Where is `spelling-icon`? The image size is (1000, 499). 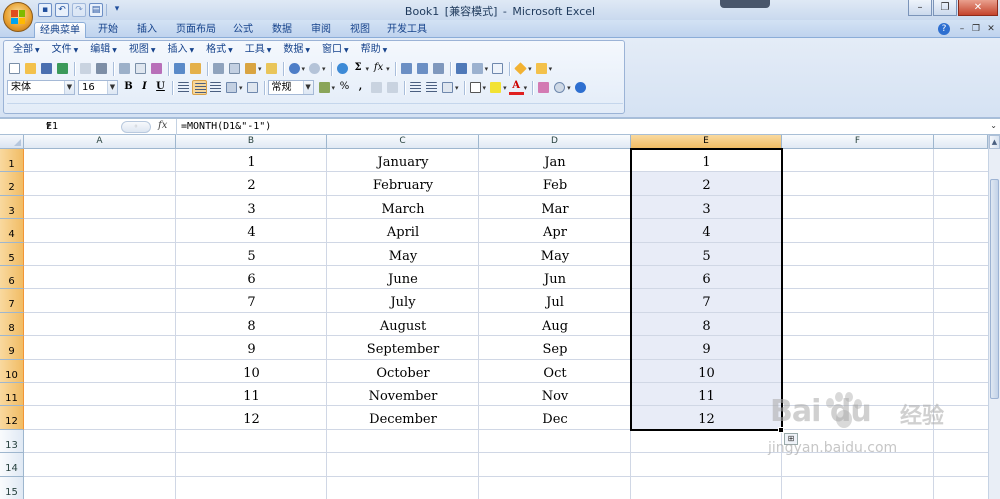
spelling-icon is located at coordinates (179, 68).